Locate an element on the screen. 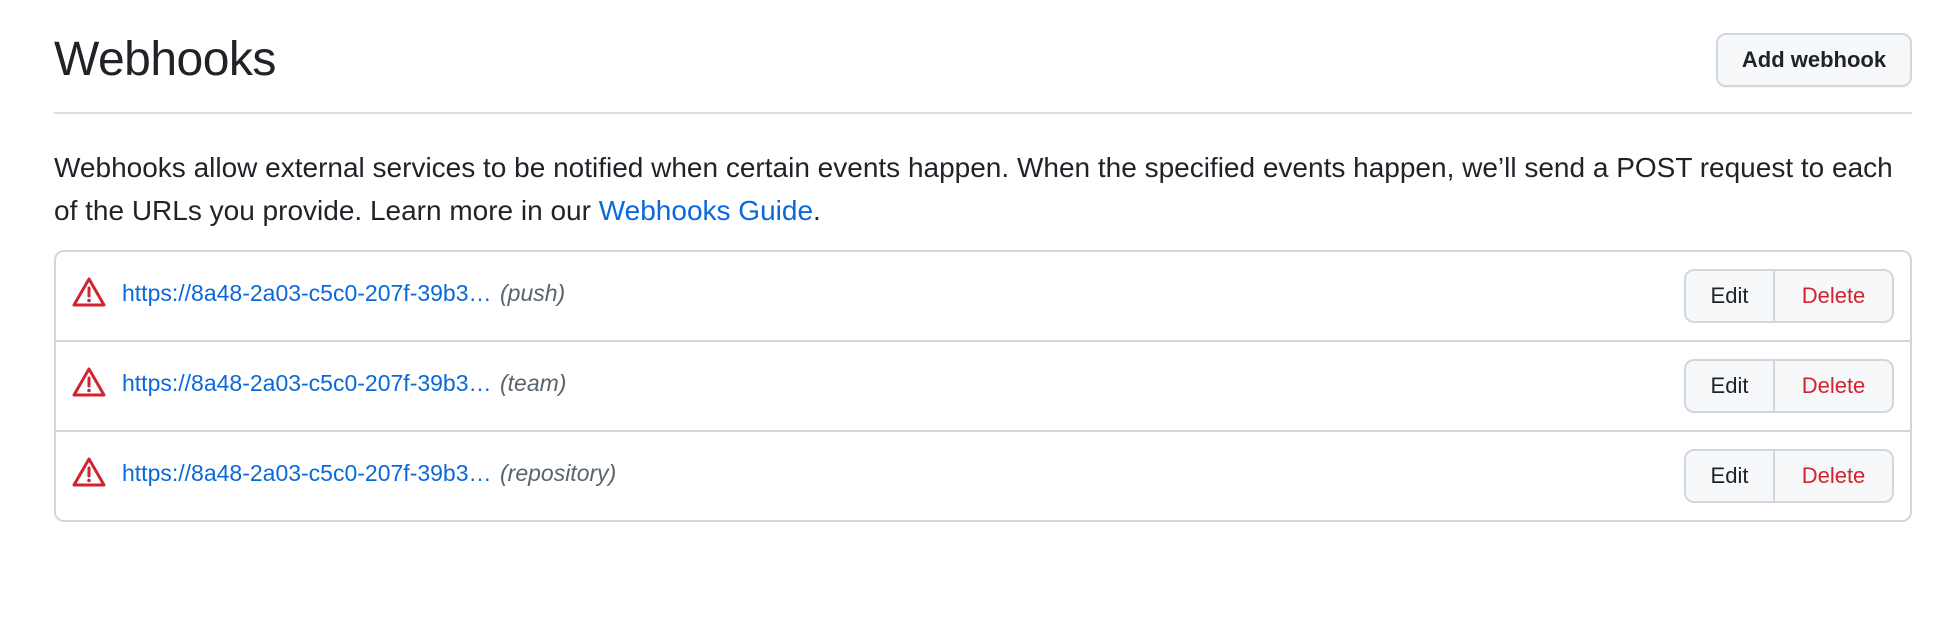  webhook-event-label: (team) is located at coordinates (533, 383).